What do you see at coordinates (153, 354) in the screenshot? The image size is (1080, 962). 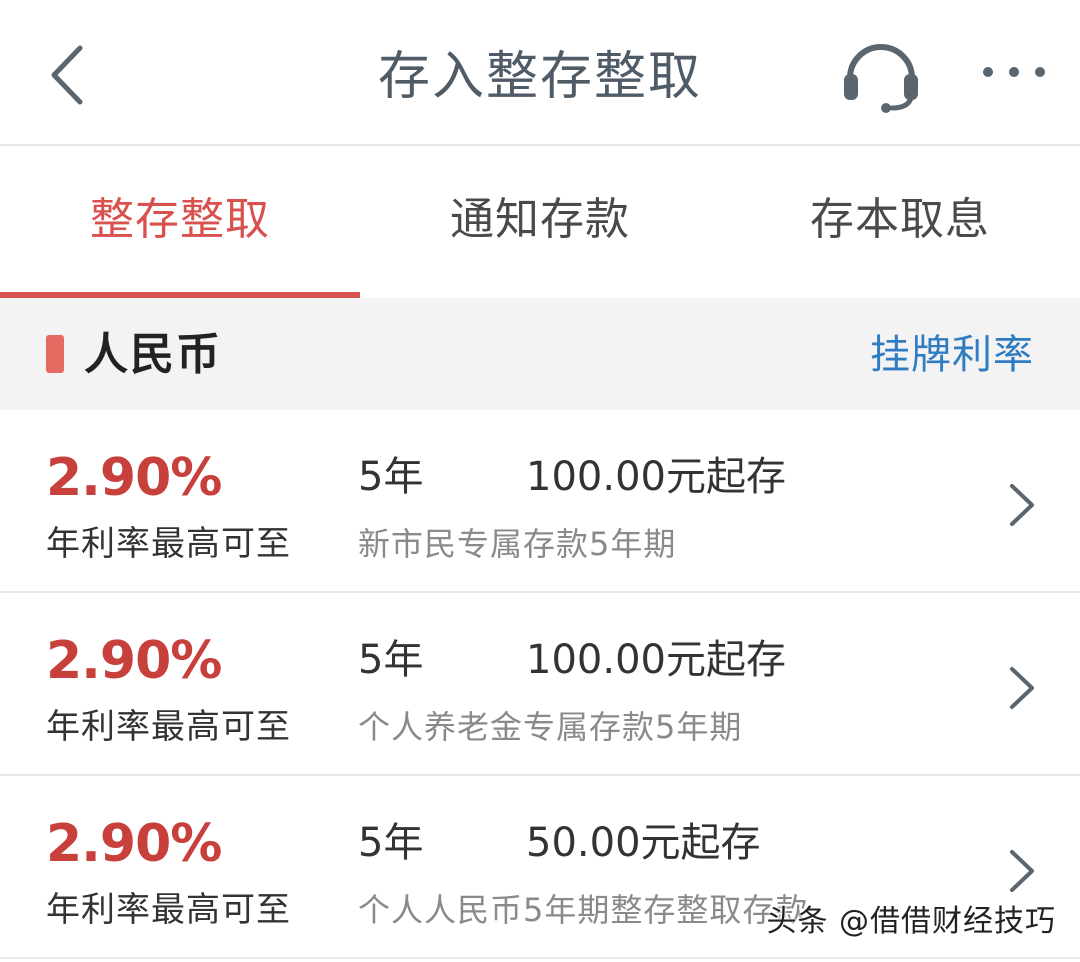 I see `section-title: 人民币` at bounding box center [153, 354].